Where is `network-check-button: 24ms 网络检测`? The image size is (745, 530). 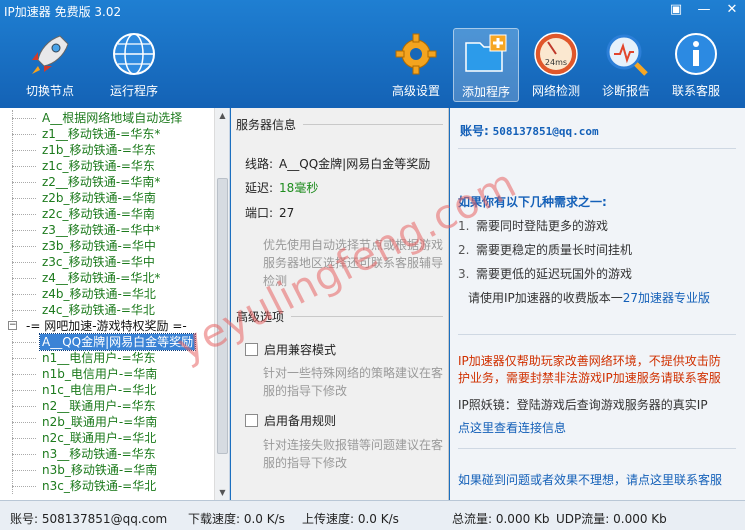
network-check-button: 24ms 网络检测 is located at coordinates (556, 65).